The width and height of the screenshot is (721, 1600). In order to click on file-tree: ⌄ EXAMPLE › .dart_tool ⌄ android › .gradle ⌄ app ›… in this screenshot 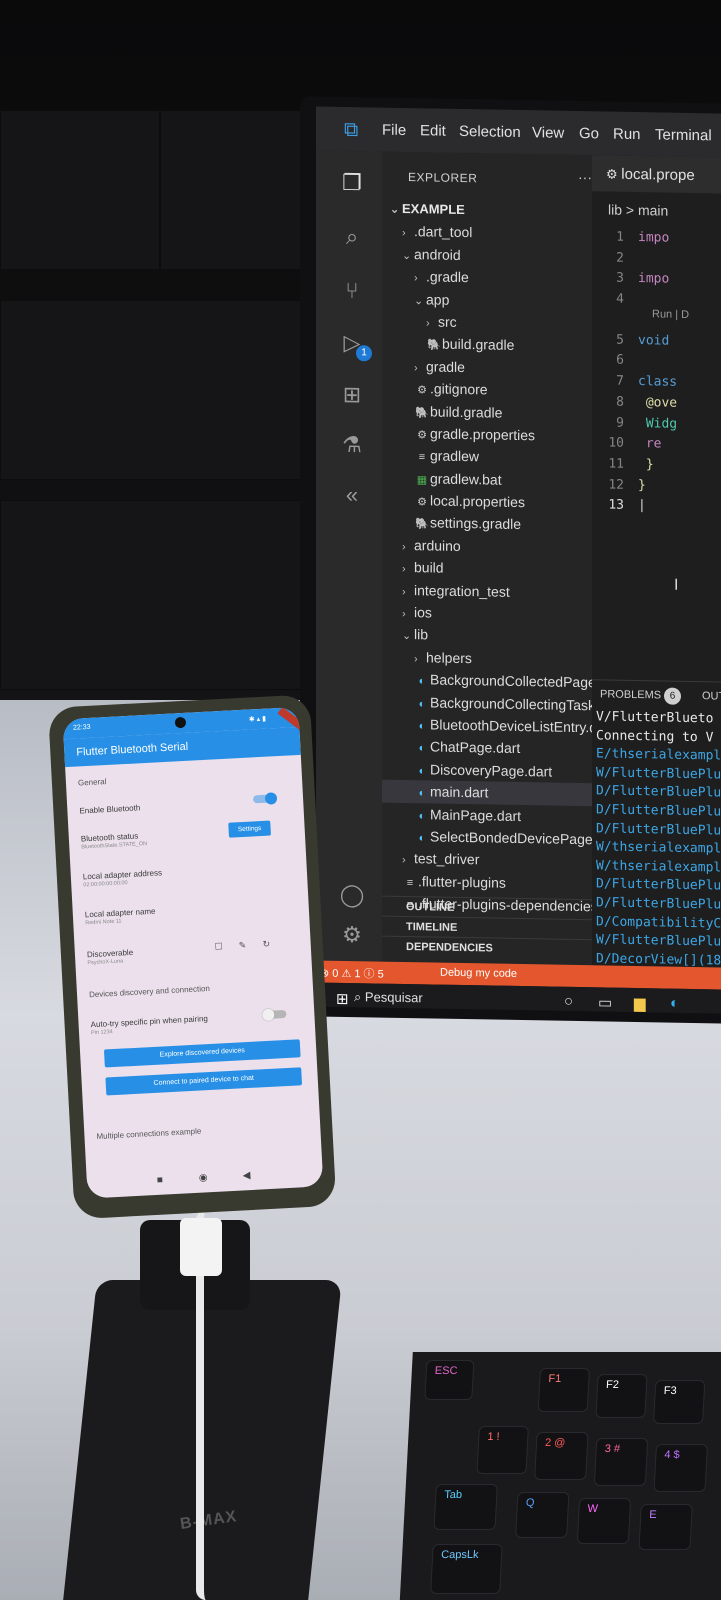, I will do `click(487, 558)`.